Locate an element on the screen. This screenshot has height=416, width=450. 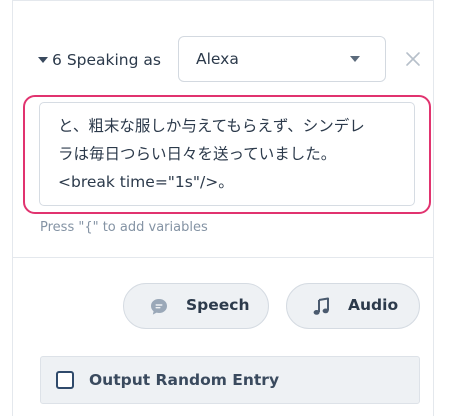
voice-select: Alexa is located at coordinates (282, 59).